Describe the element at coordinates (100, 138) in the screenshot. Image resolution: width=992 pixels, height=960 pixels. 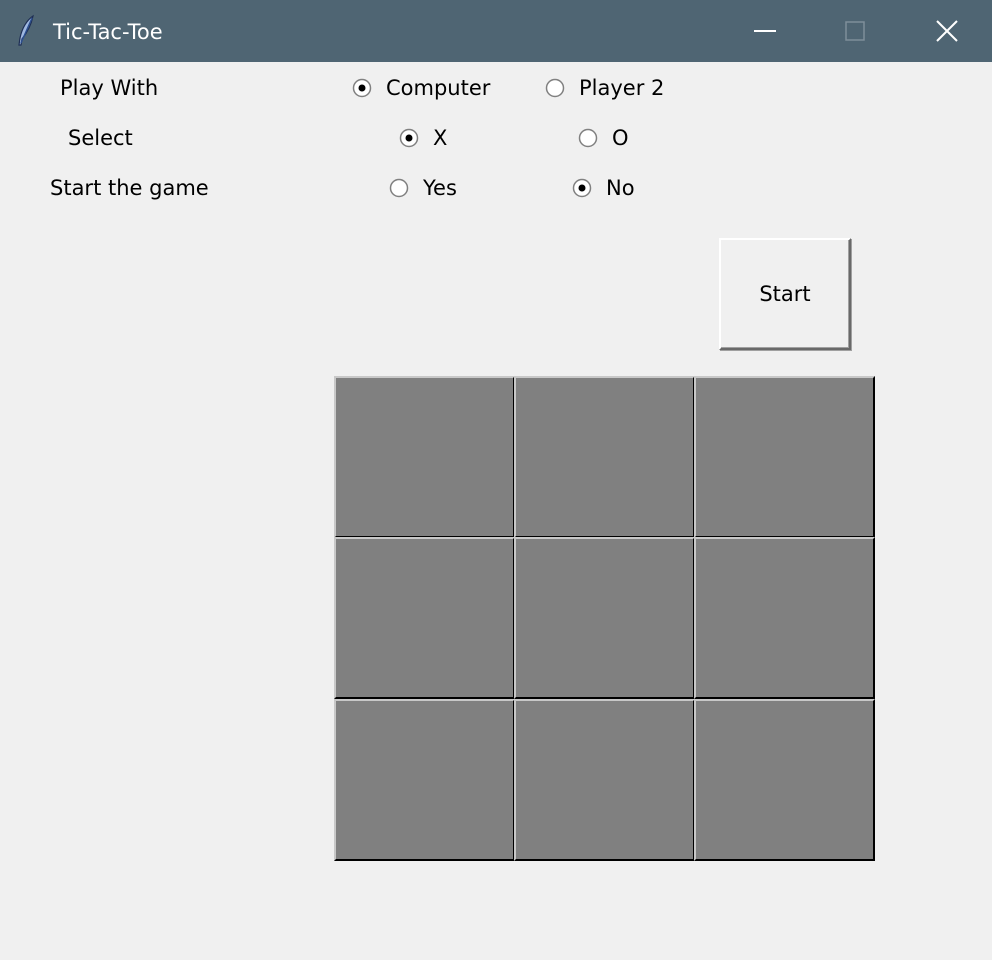
I see `select-label: Select` at that location.